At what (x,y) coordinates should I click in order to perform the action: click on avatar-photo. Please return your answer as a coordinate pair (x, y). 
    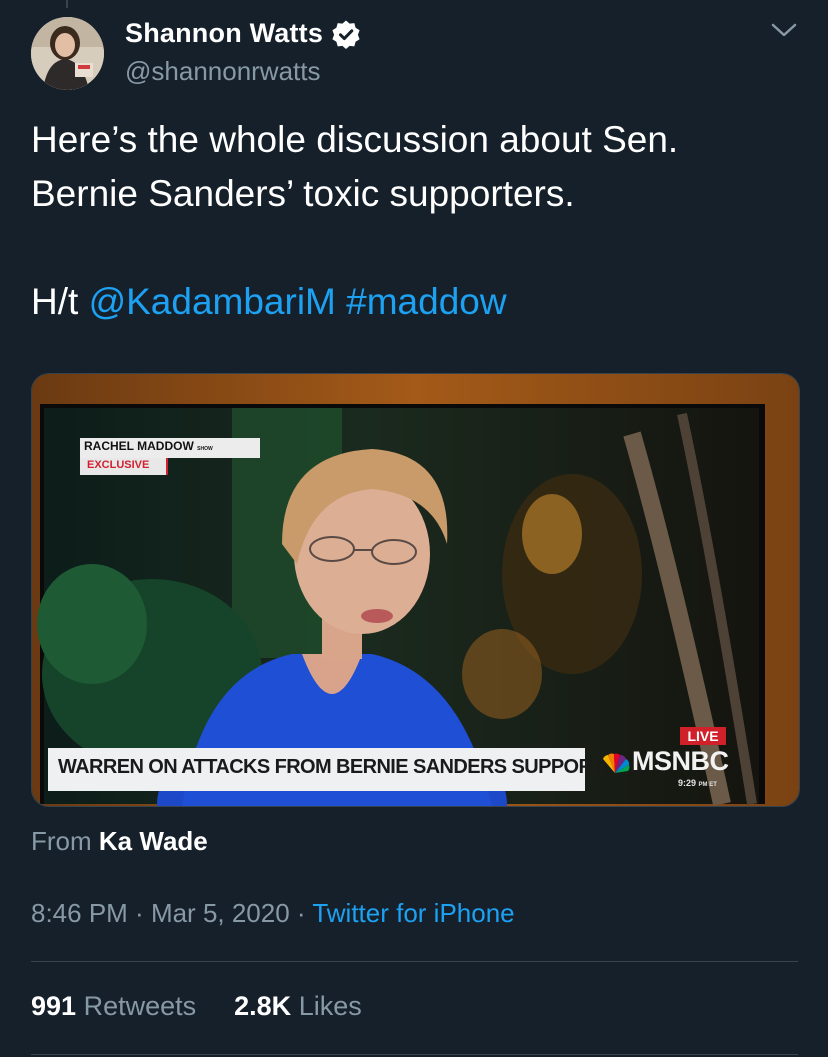
    Looking at the image, I should click on (67, 53).